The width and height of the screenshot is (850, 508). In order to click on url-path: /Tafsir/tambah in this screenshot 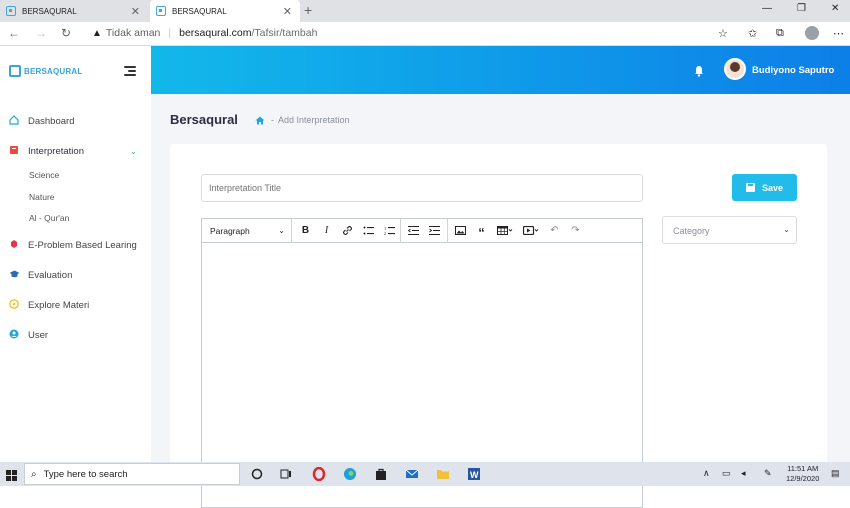, I will do `click(284, 33)`.